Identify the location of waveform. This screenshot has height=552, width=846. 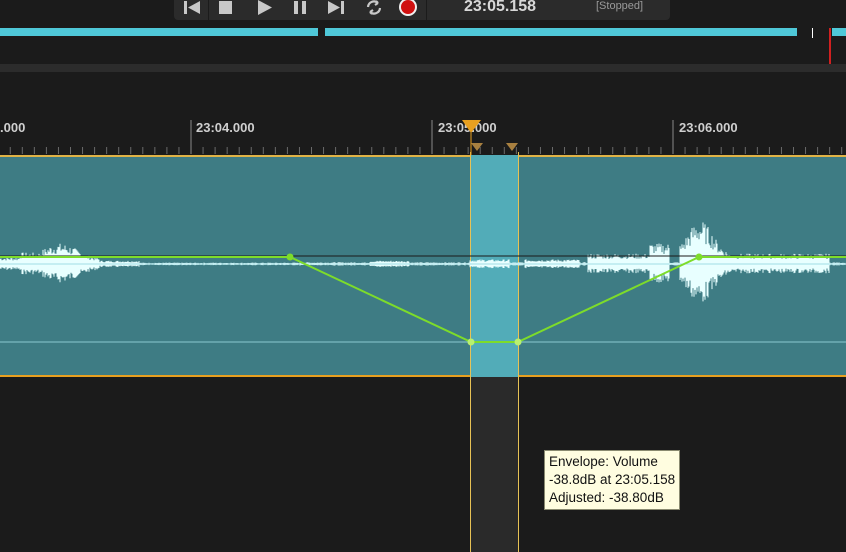
(423, 262).